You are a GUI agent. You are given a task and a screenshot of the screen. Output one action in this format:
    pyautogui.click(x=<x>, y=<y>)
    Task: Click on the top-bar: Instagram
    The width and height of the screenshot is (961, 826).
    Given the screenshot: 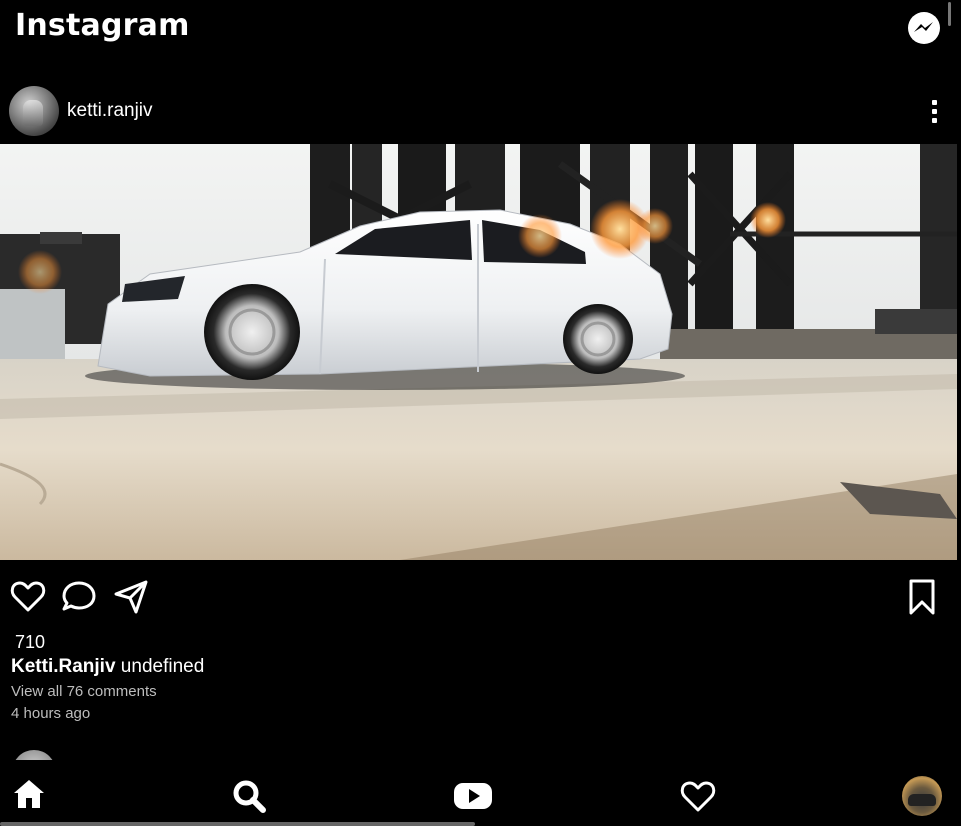 What is the action you would take?
    pyautogui.click(x=480, y=30)
    